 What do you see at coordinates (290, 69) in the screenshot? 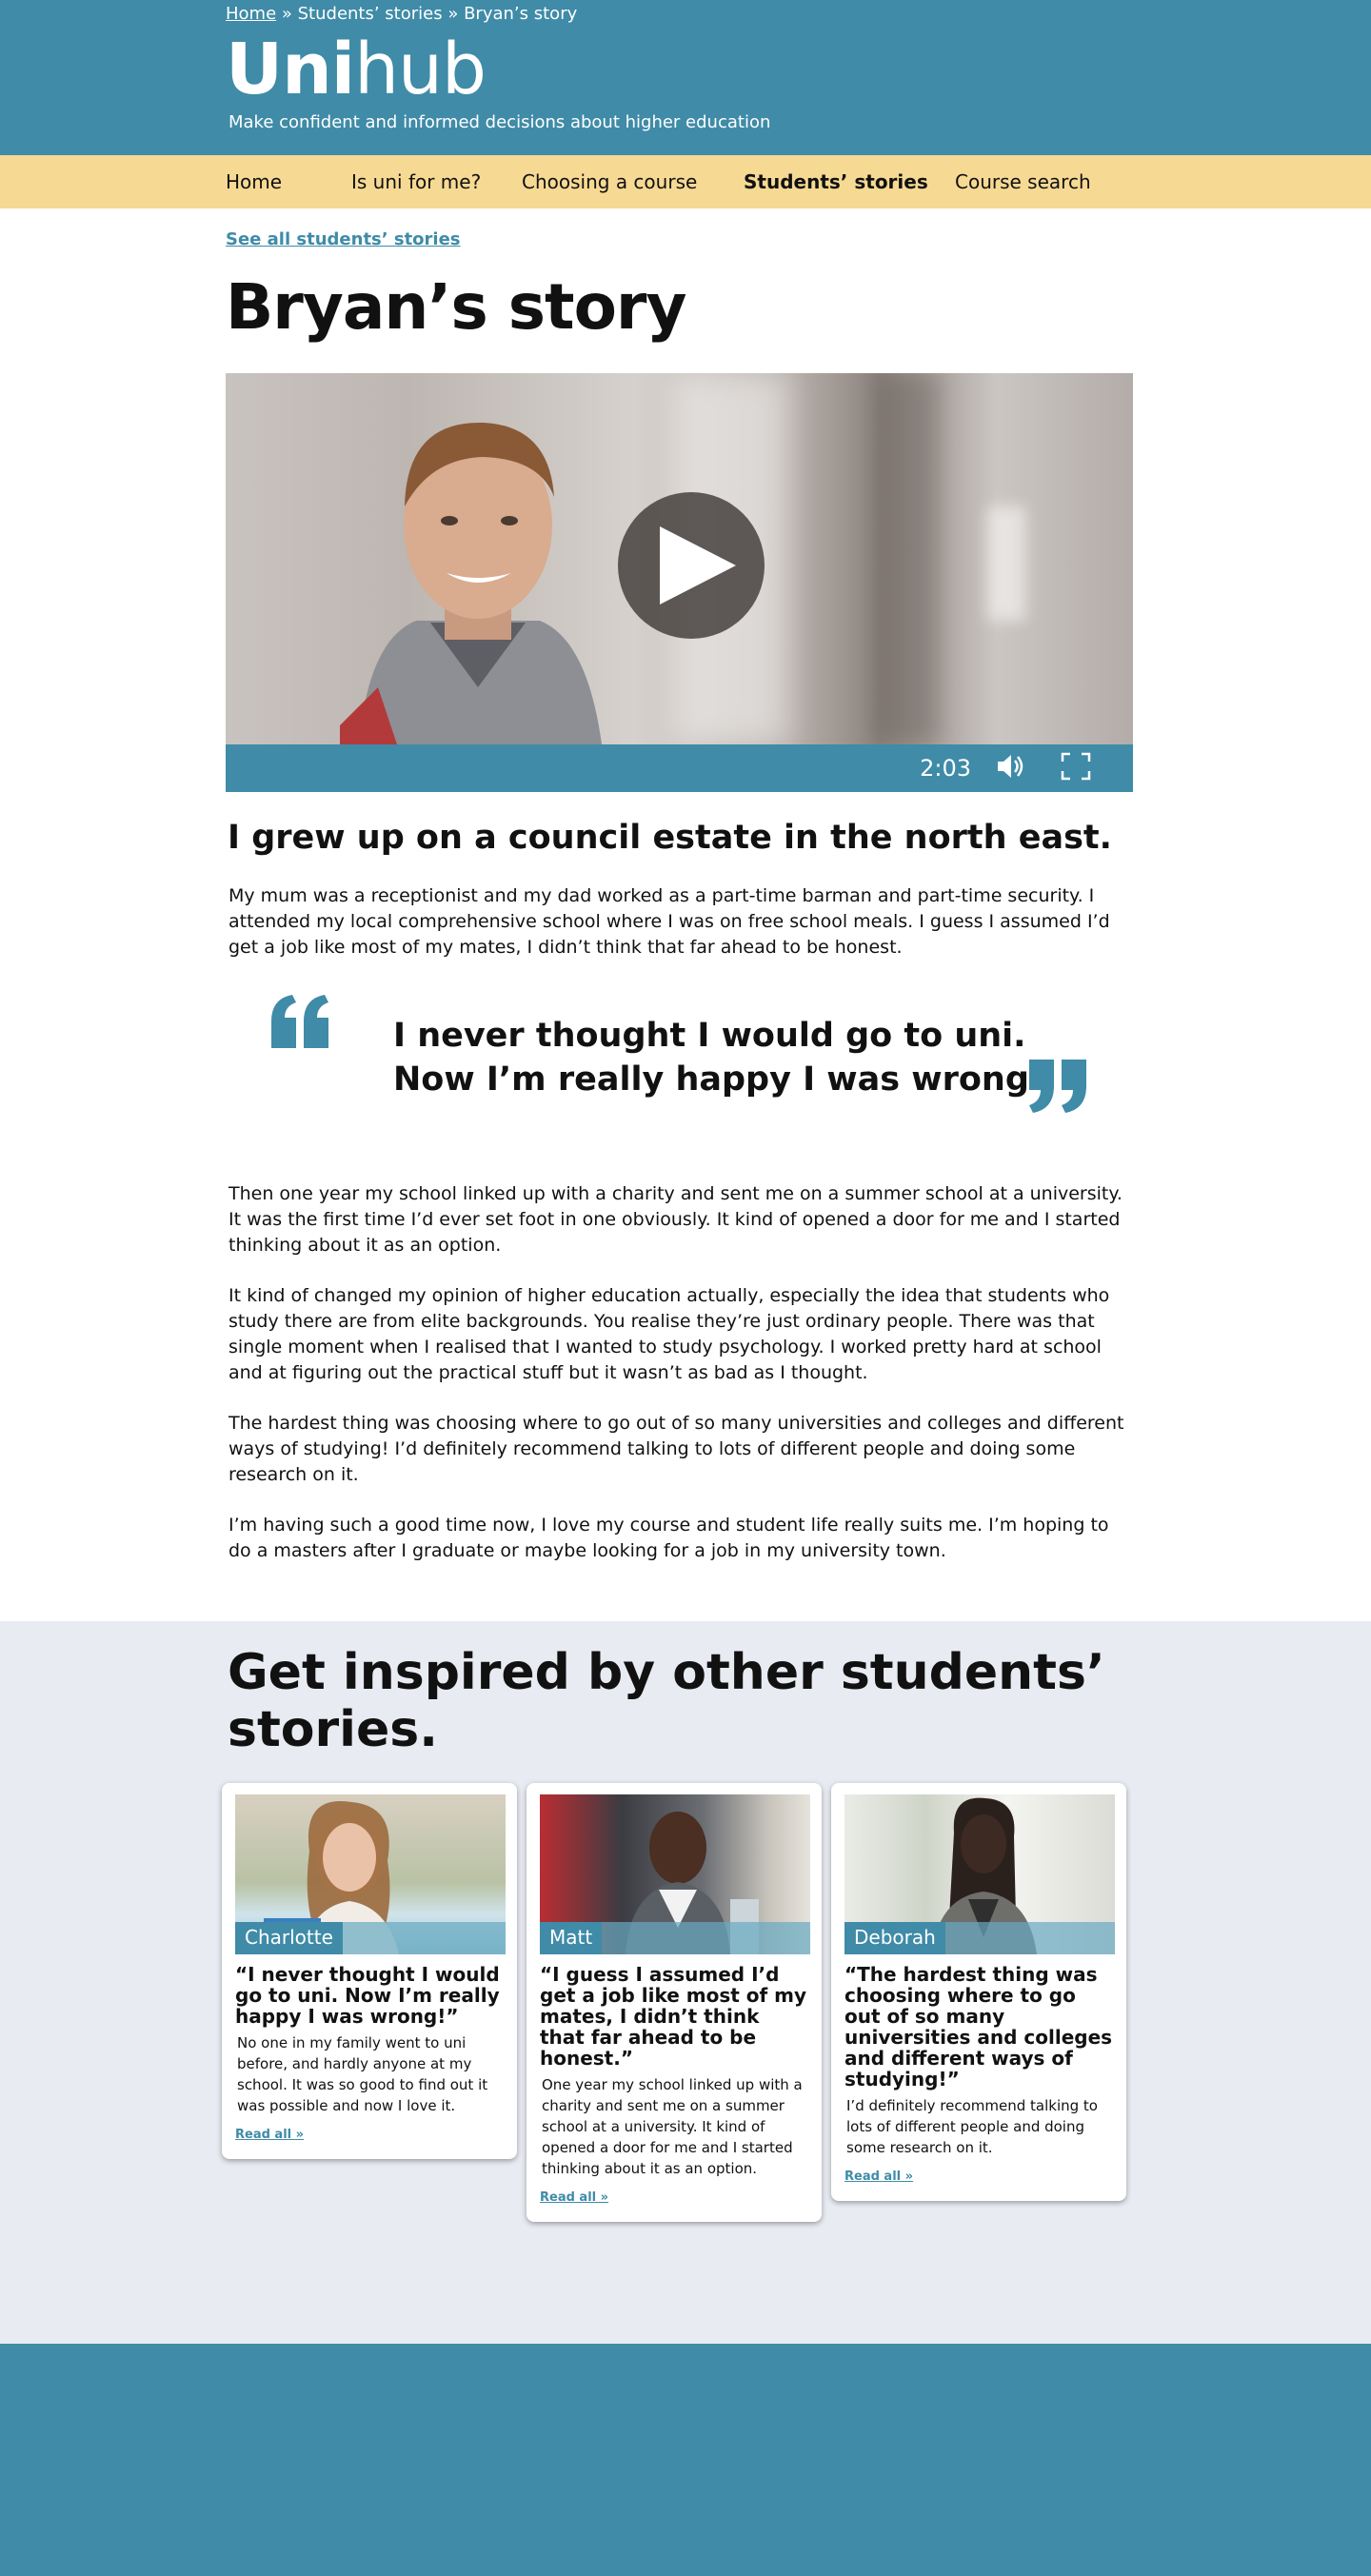
I see `logo-bold: Uni` at bounding box center [290, 69].